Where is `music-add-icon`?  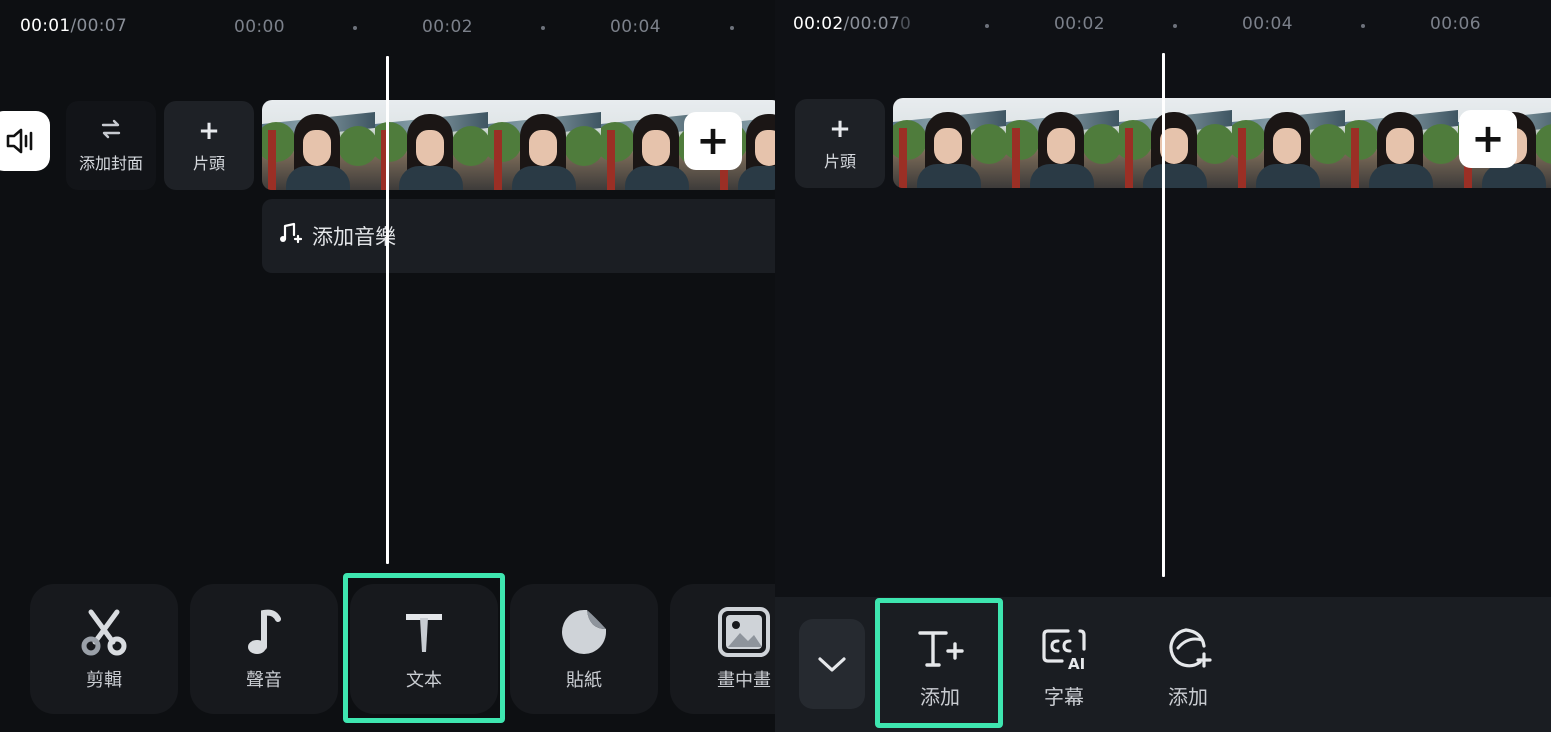 music-add-icon is located at coordinates (290, 236).